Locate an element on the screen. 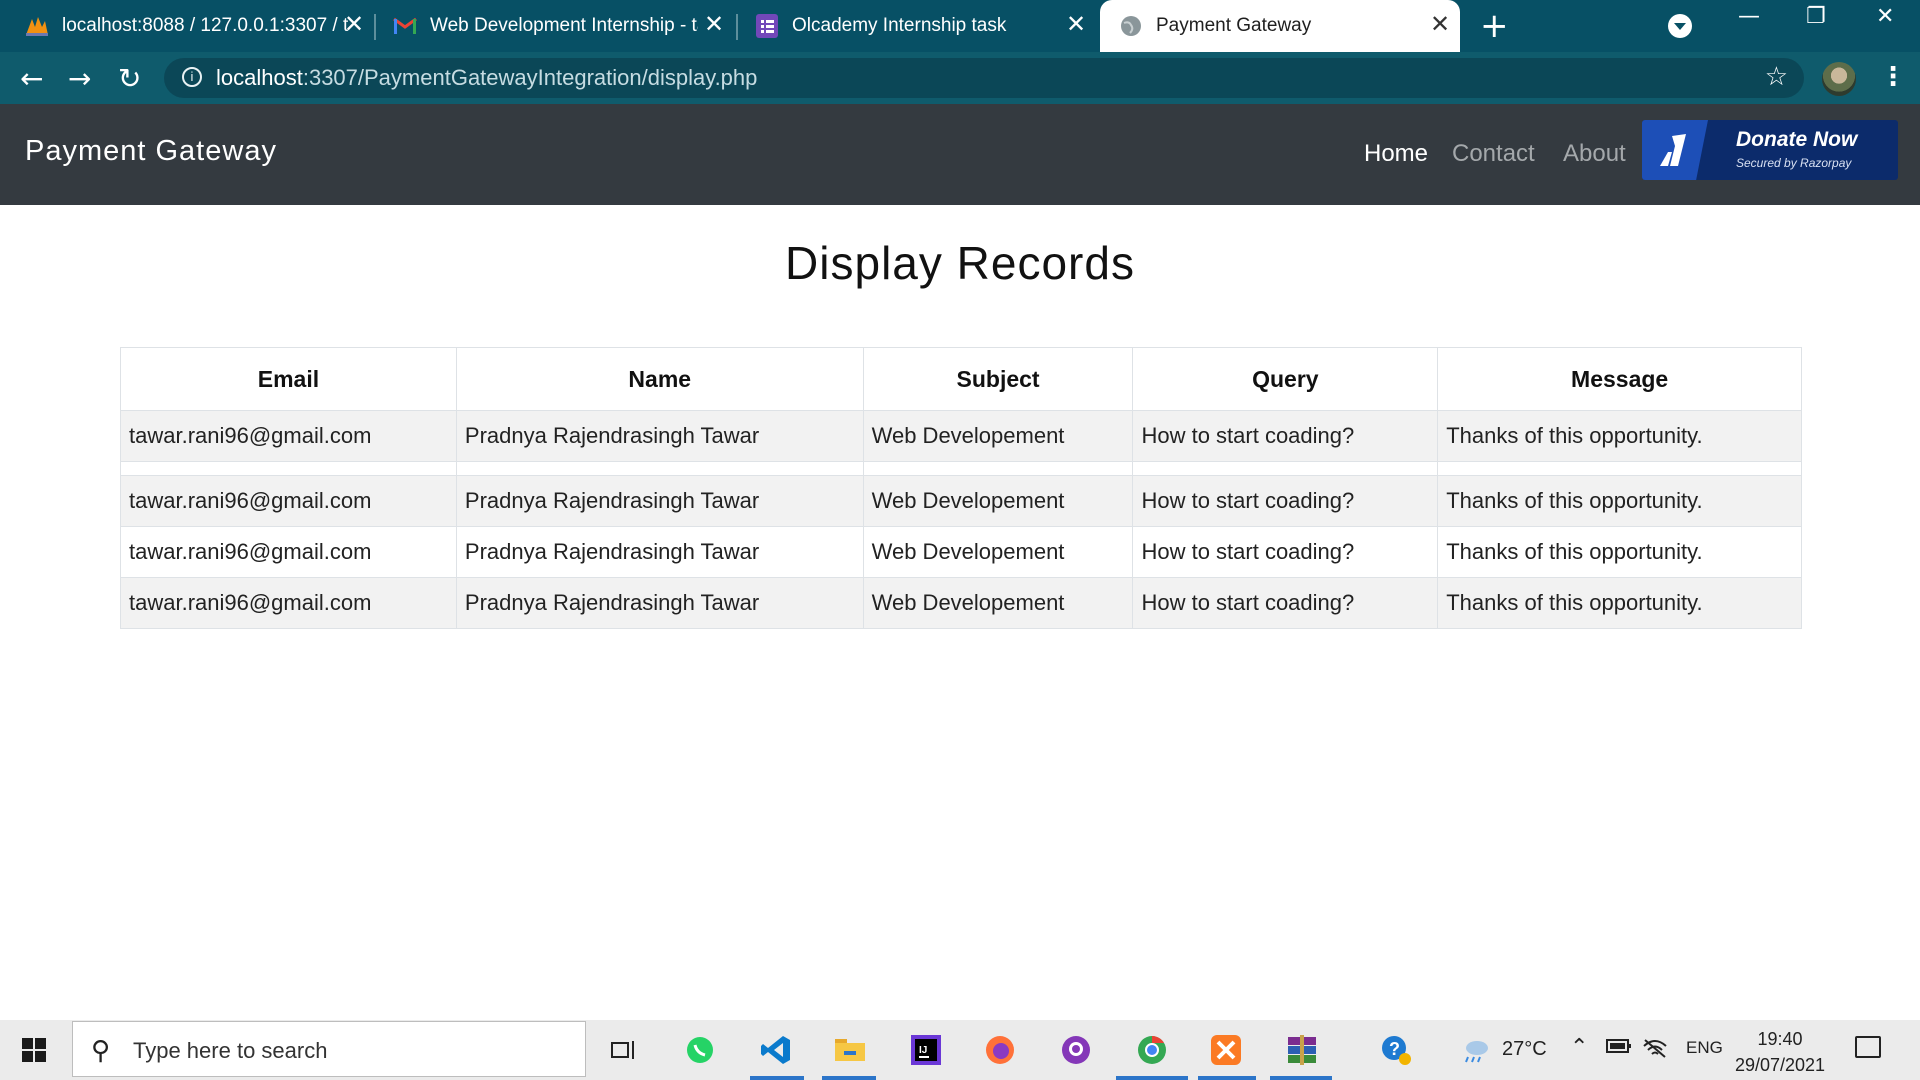 The height and width of the screenshot is (1080, 1920). chrome-icon is located at coordinates (1152, 1050).